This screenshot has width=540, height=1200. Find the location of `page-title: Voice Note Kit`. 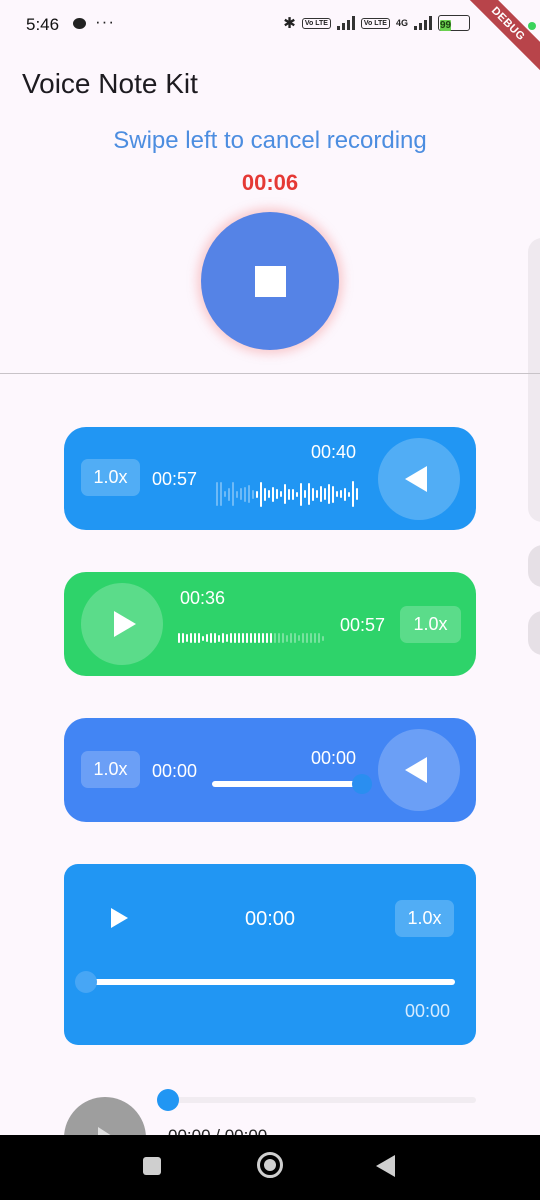

page-title: Voice Note Kit is located at coordinates (110, 83).